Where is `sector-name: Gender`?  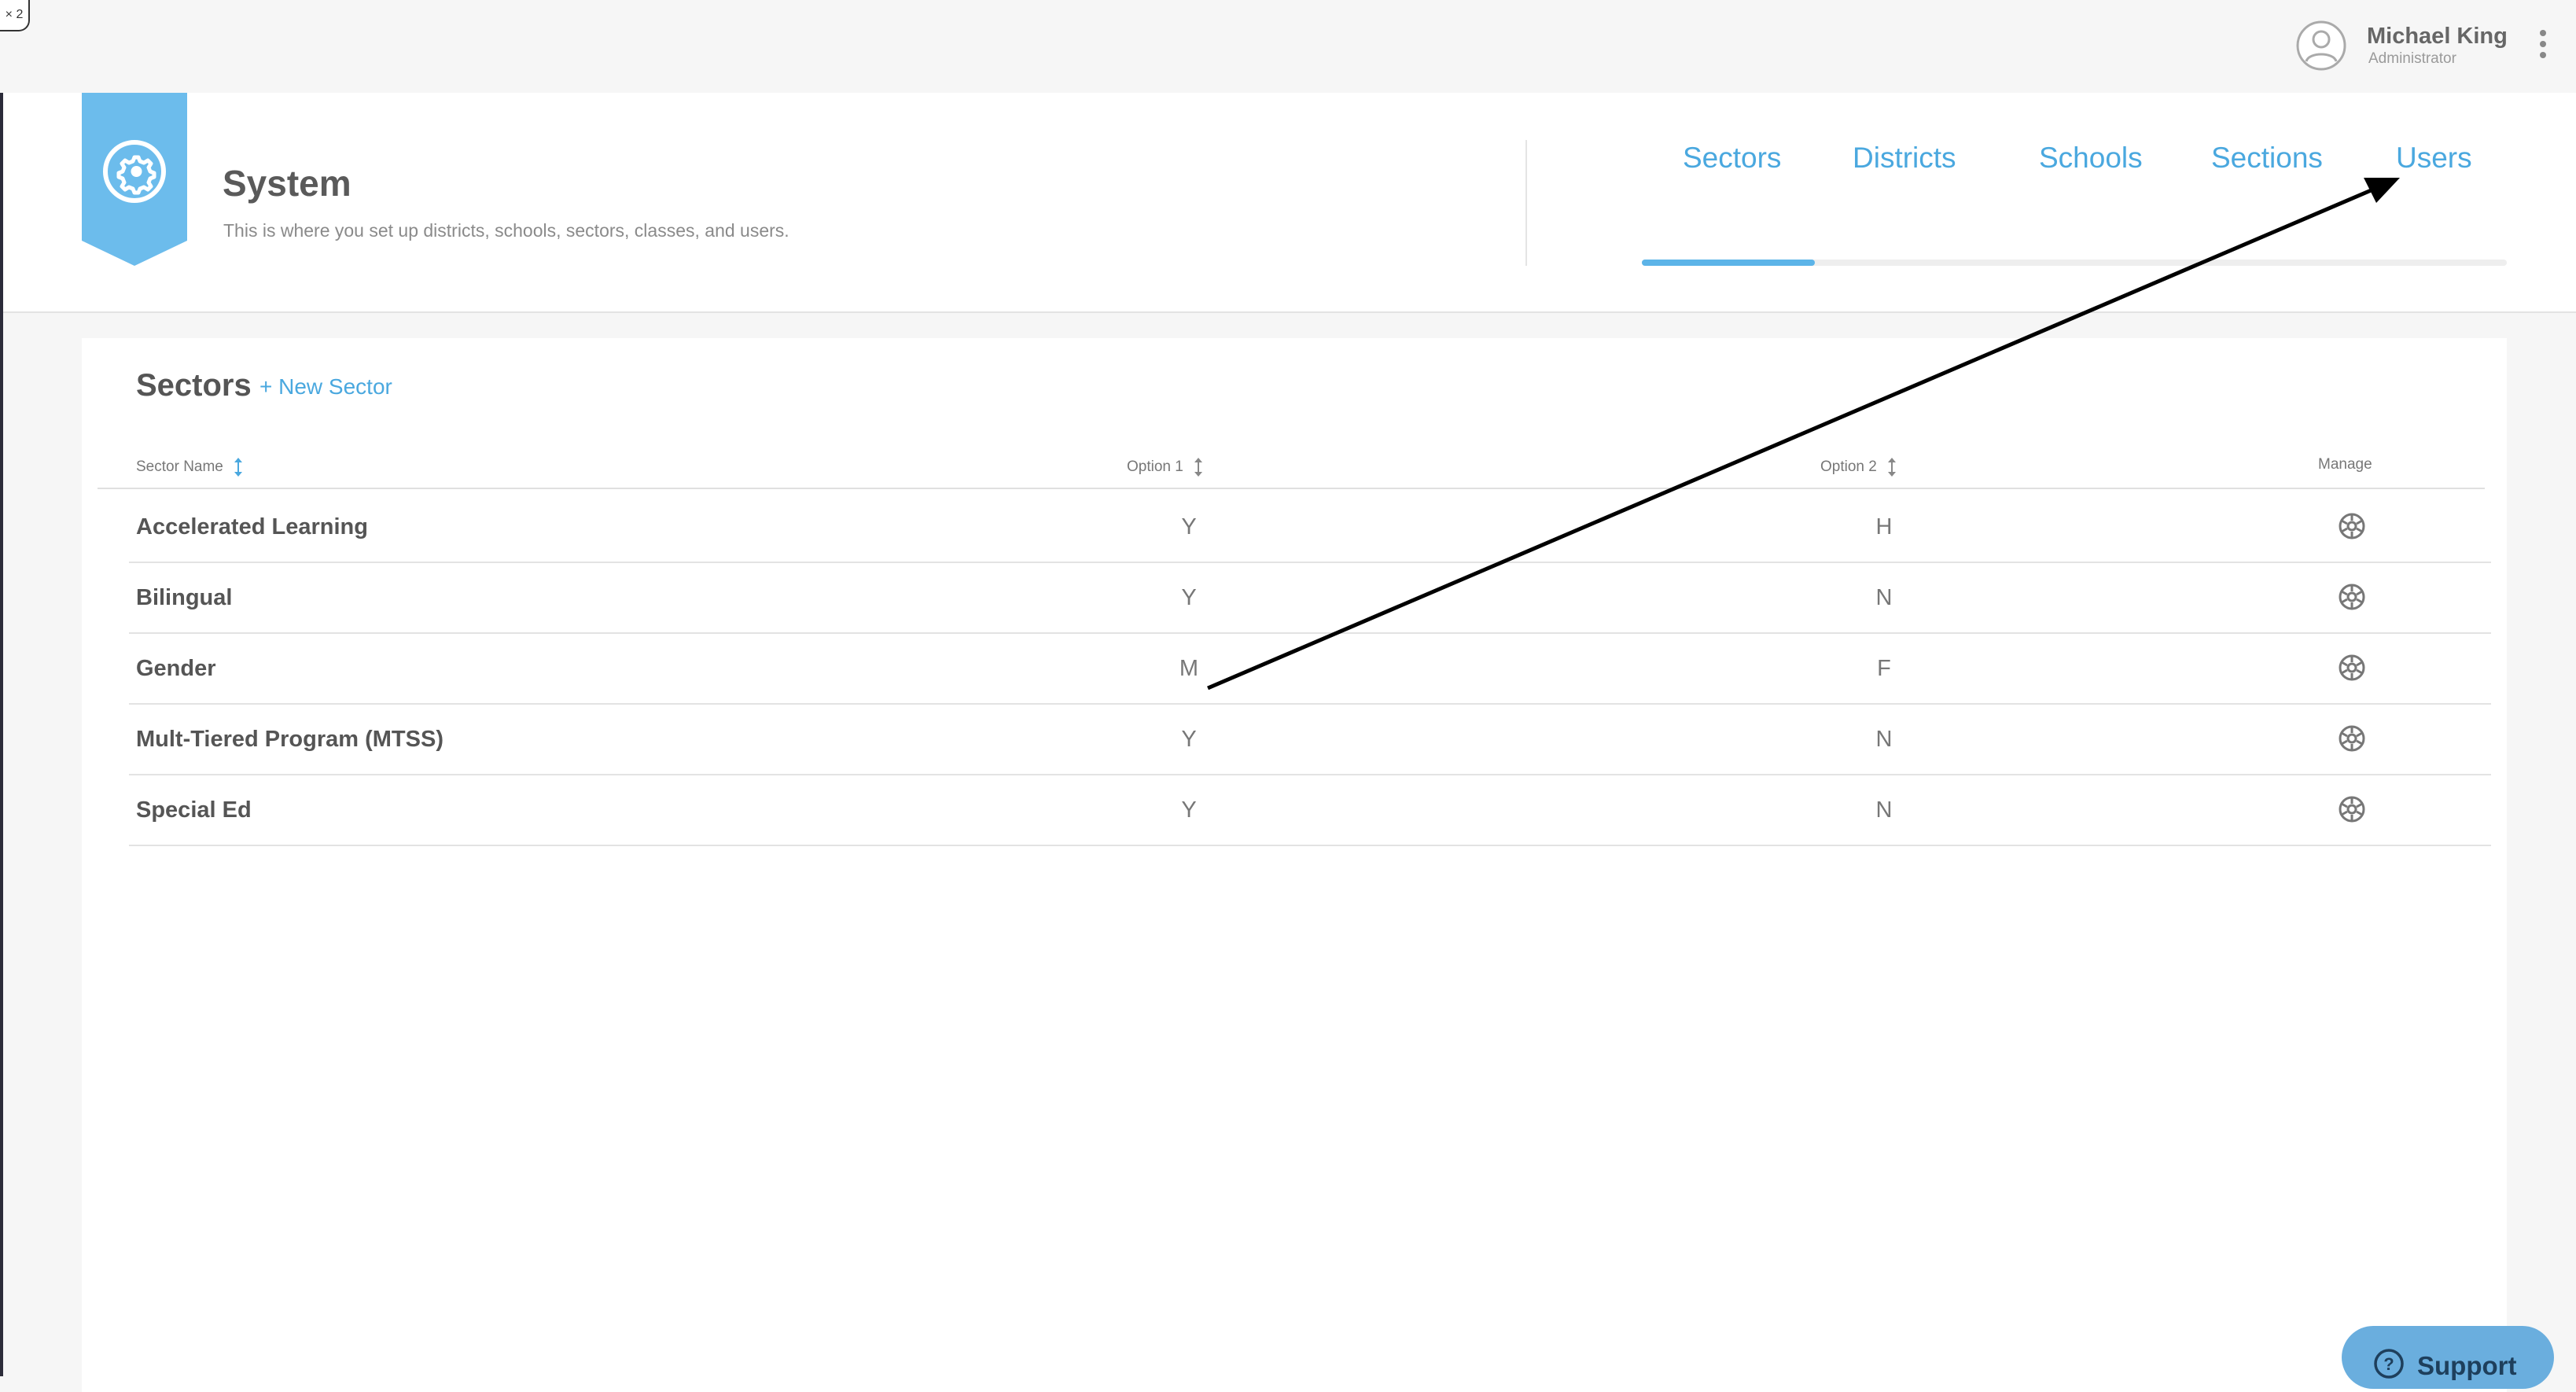
sector-name: Gender is located at coordinates (176, 668).